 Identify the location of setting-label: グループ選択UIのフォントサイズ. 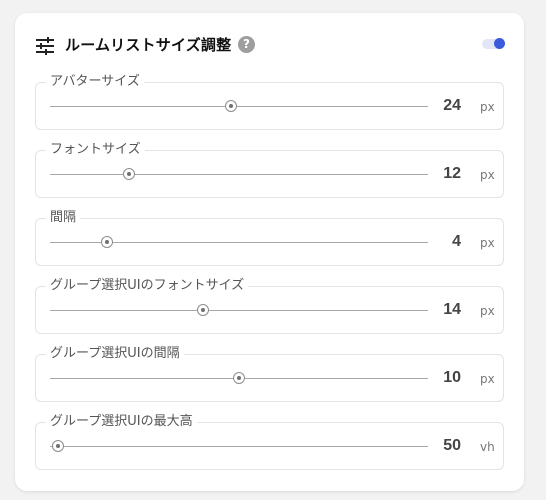
(147, 286).